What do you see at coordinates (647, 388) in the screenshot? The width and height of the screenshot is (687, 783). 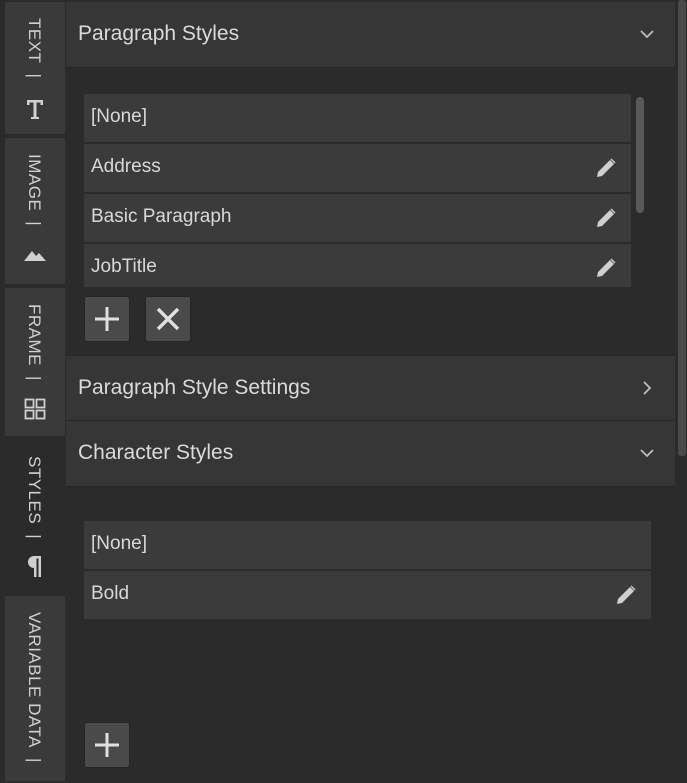 I see `chevron-right-icon` at bounding box center [647, 388].